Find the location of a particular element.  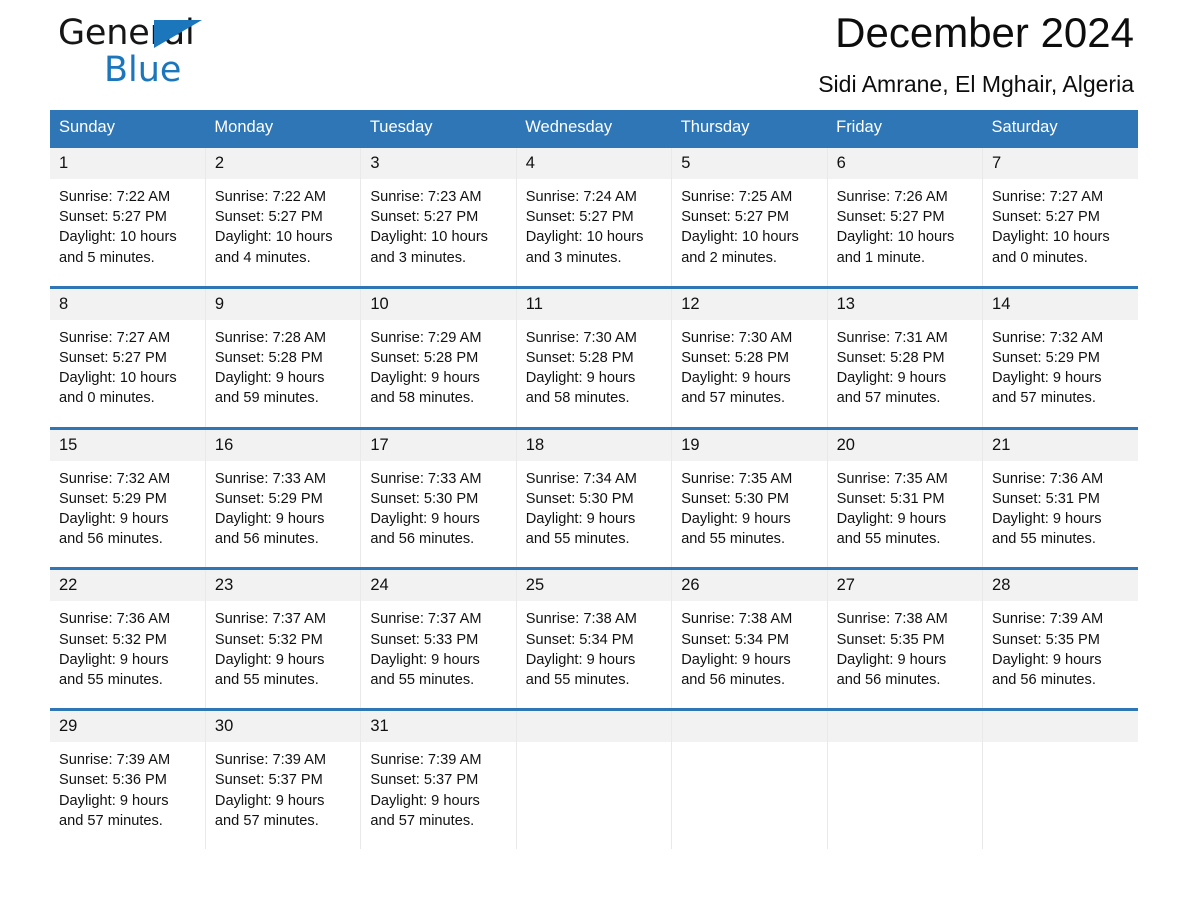

sunrise-text: Sunrise: 7:35 AM is located at coordinates (892, 478).